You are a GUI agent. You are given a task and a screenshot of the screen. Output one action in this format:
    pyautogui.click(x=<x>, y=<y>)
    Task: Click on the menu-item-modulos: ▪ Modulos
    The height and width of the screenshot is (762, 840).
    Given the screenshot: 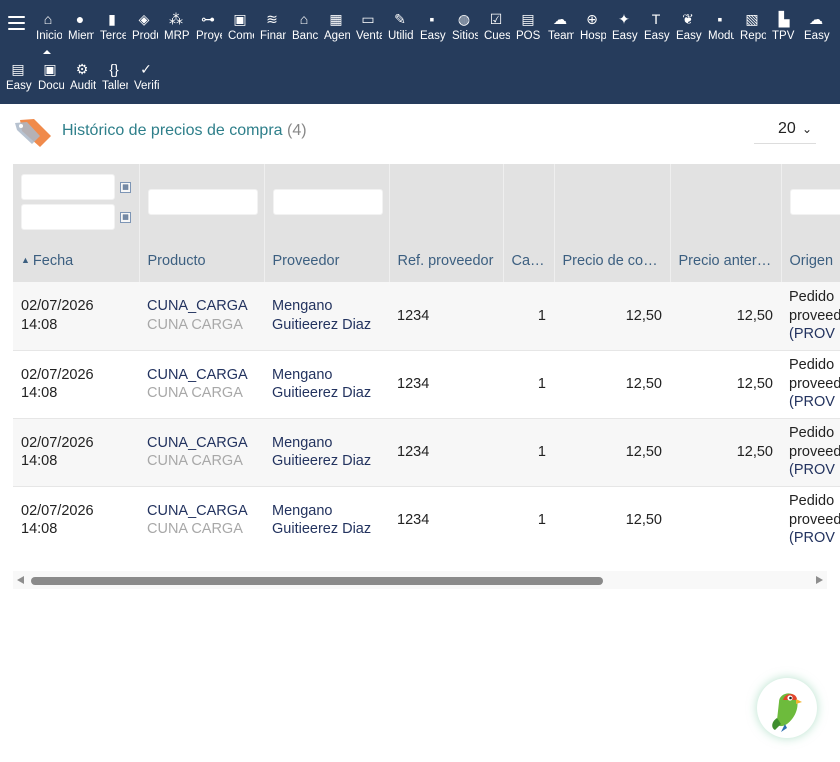 What is the action you would take?
    pyautogui.click(x=720, y=32)
    